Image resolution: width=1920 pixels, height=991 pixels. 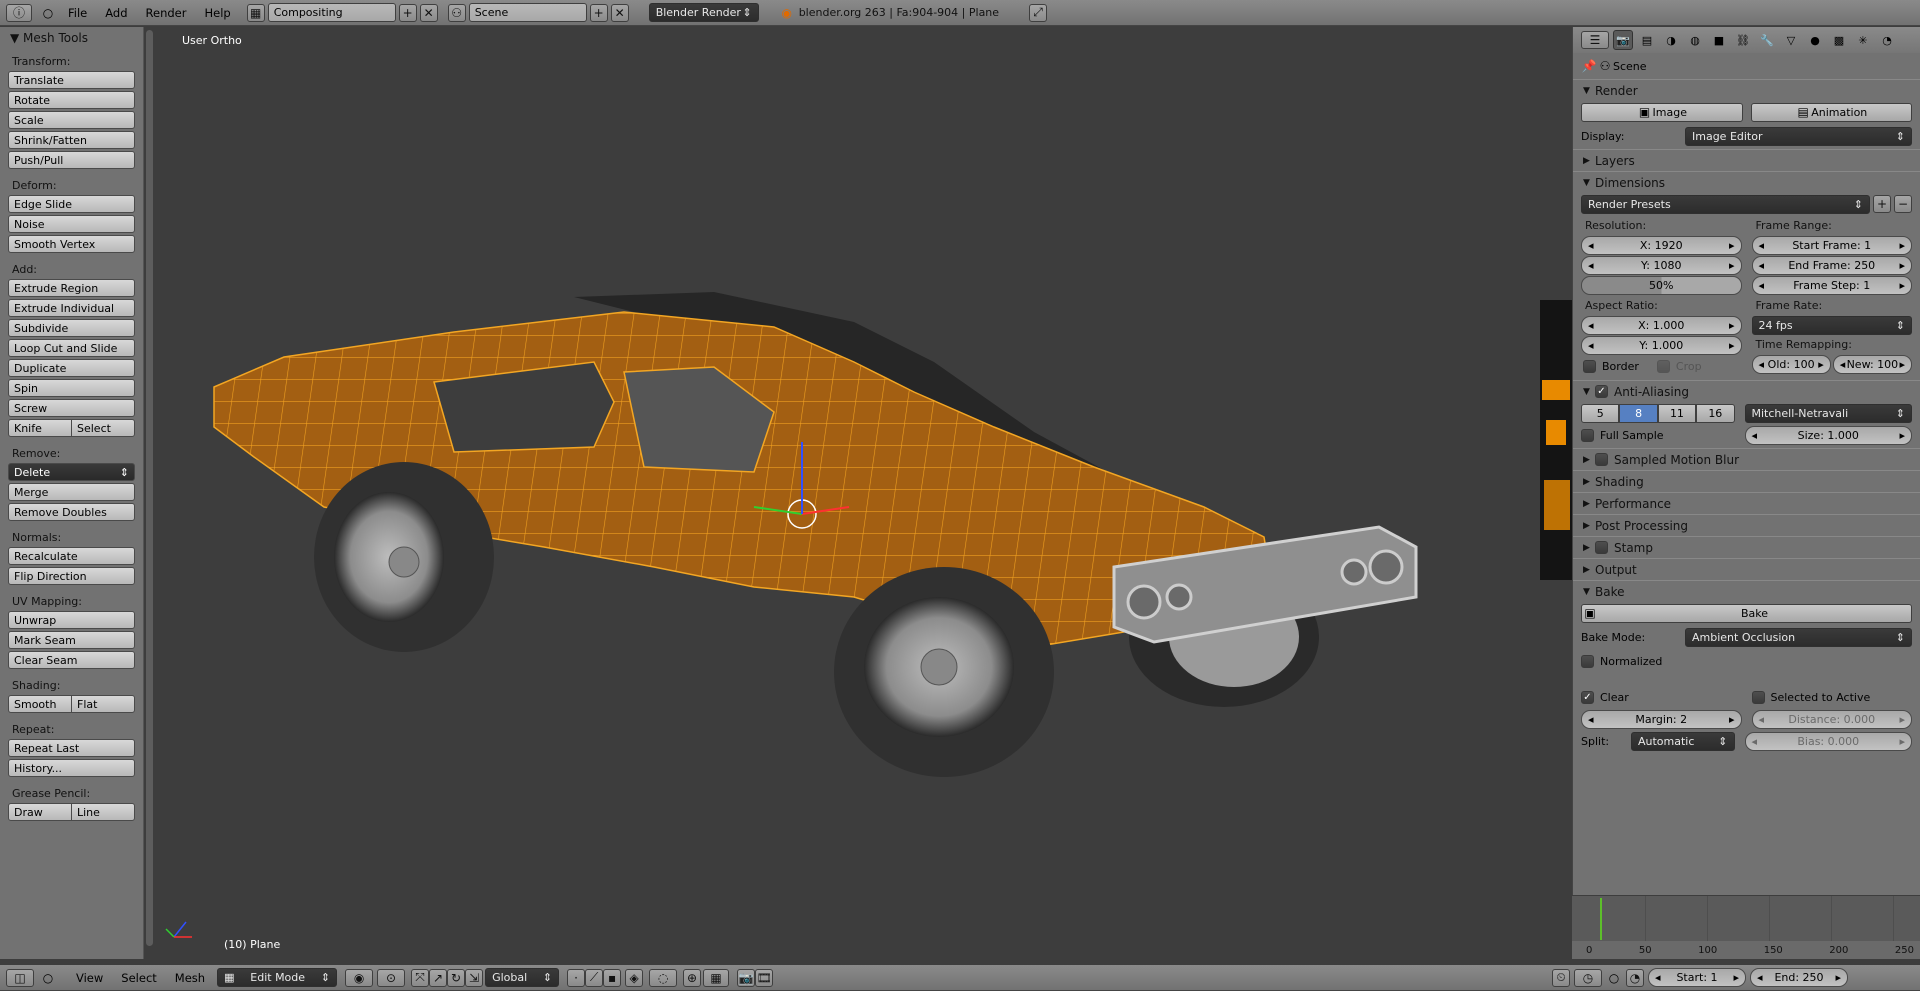 I want to click on orientation-dropdown: Global ⇕, so click(x=522, y=977).